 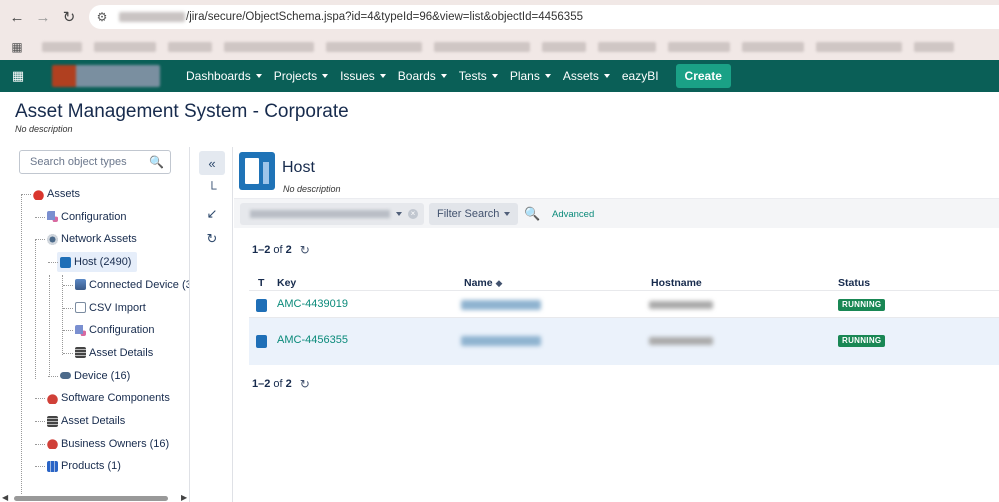 What do you see at coordinates (91, 498) in the screenshot?
I see `horizontal-scrollbar` at bounding box center [91, 498].